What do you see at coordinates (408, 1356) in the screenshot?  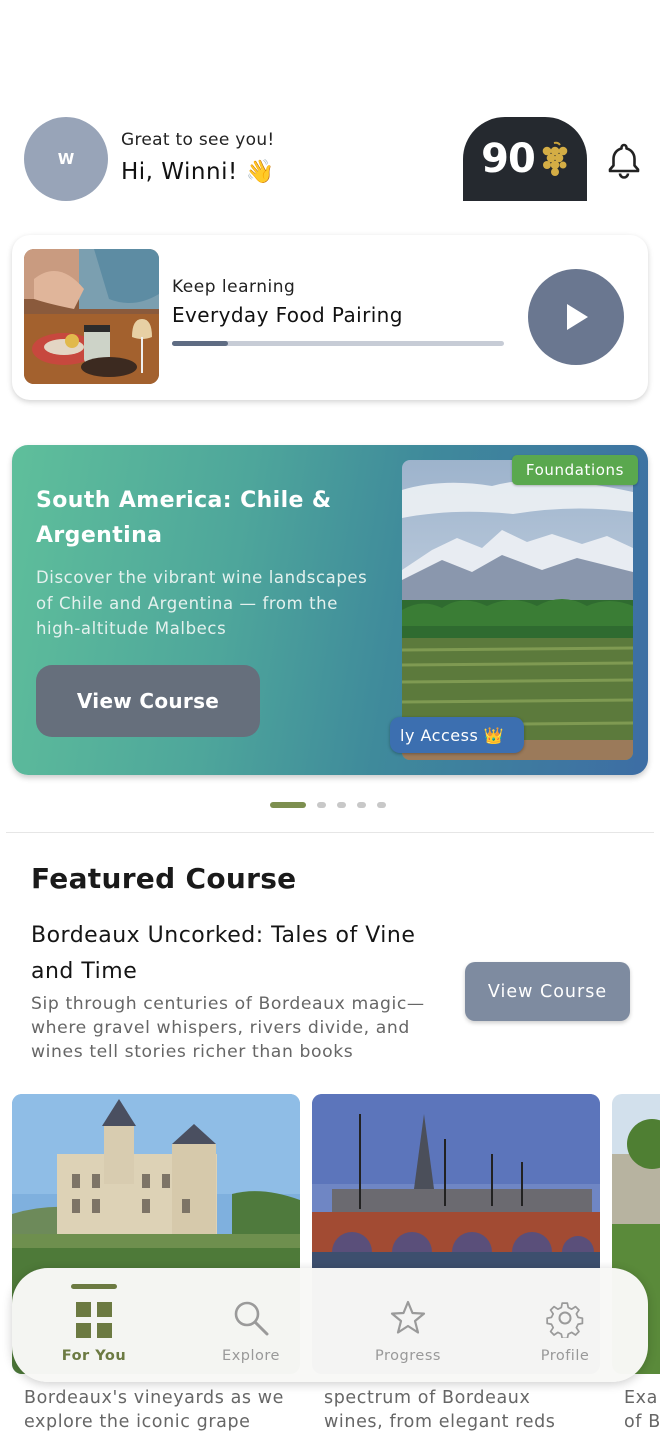 I see `nav-label: Progress` at bounding box center [408, 1356].